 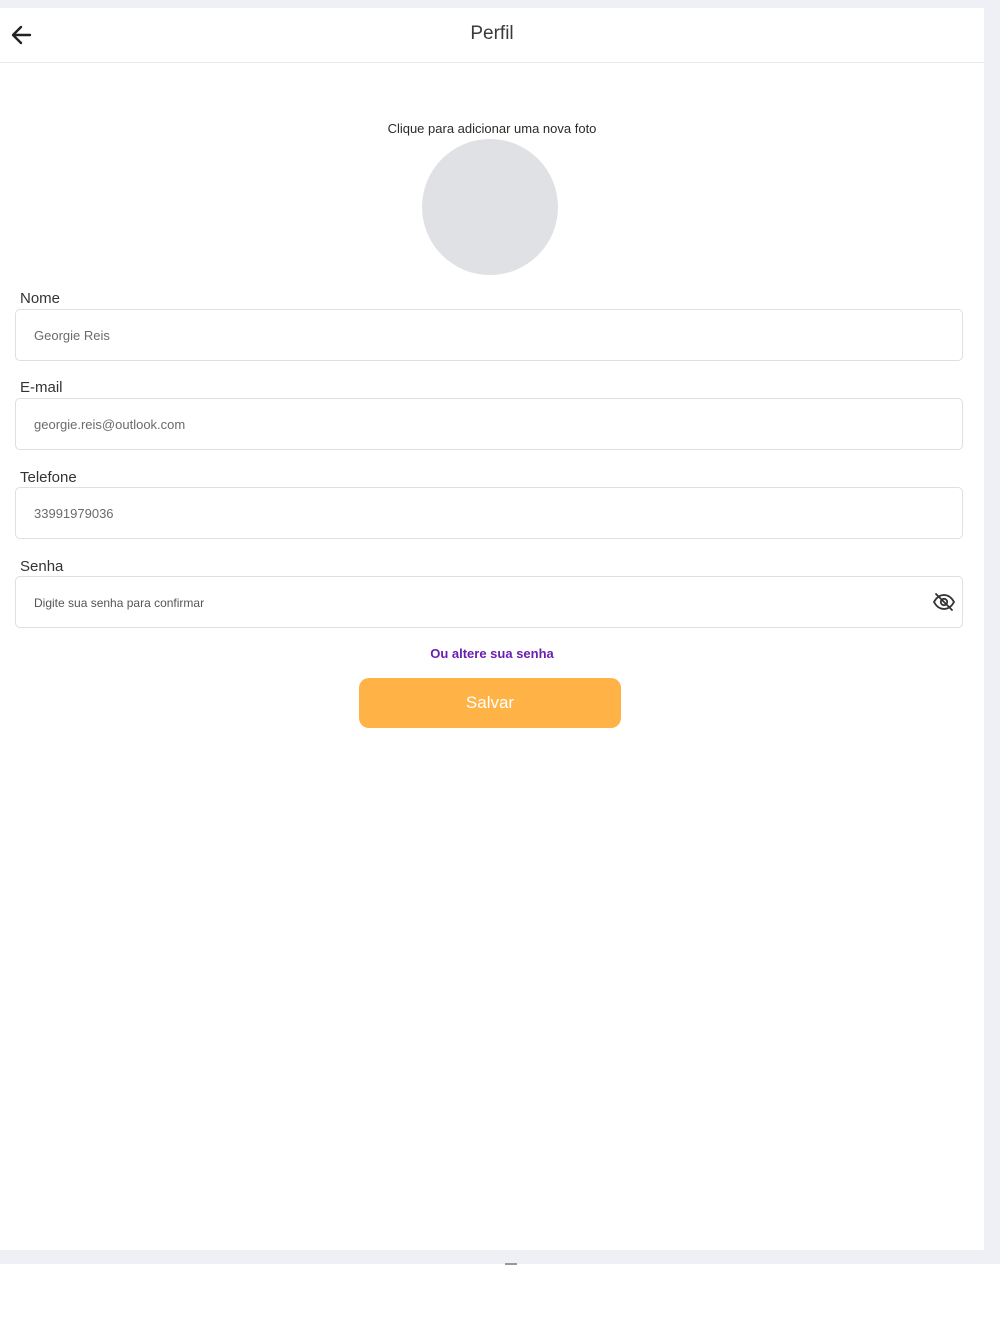 I want to click on name-label: Nome, so click(x=40, y=298).